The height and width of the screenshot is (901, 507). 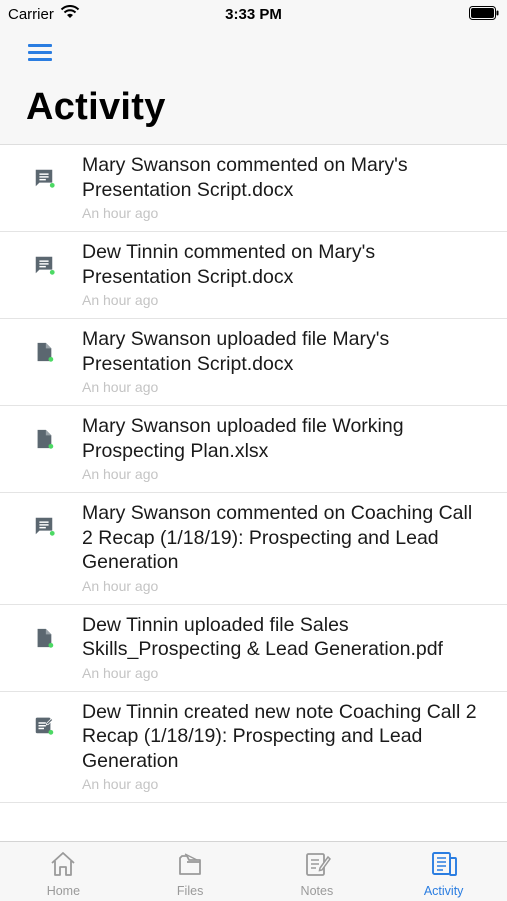 What do you see at coordinates (63, 871) in the screenshot?
I see `tab-home: Home` at bounding box center [63, 871].